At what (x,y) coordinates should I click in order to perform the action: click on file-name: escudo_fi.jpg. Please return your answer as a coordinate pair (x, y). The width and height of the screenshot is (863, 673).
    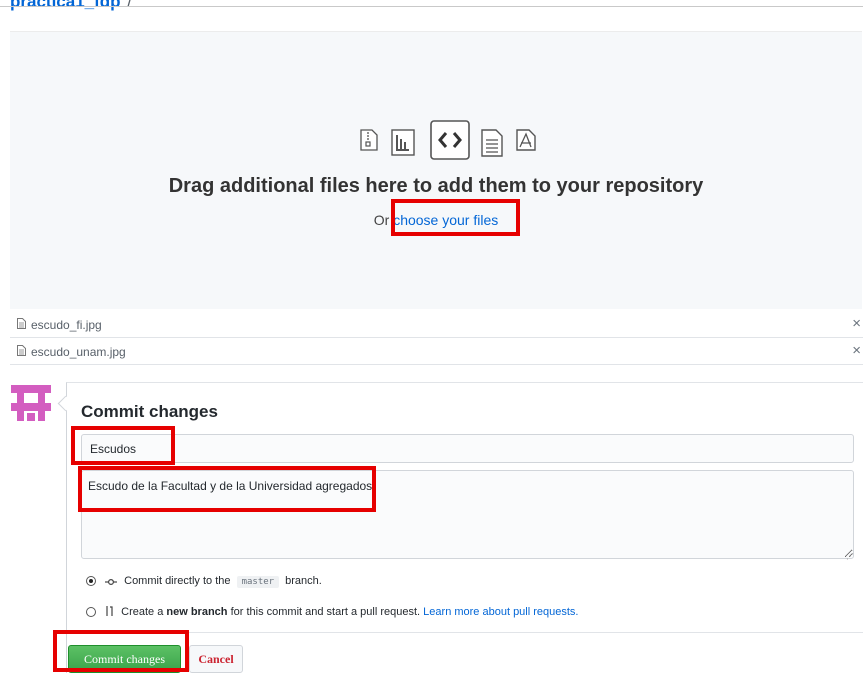
    Looking at the image, I should click on (66, 325).